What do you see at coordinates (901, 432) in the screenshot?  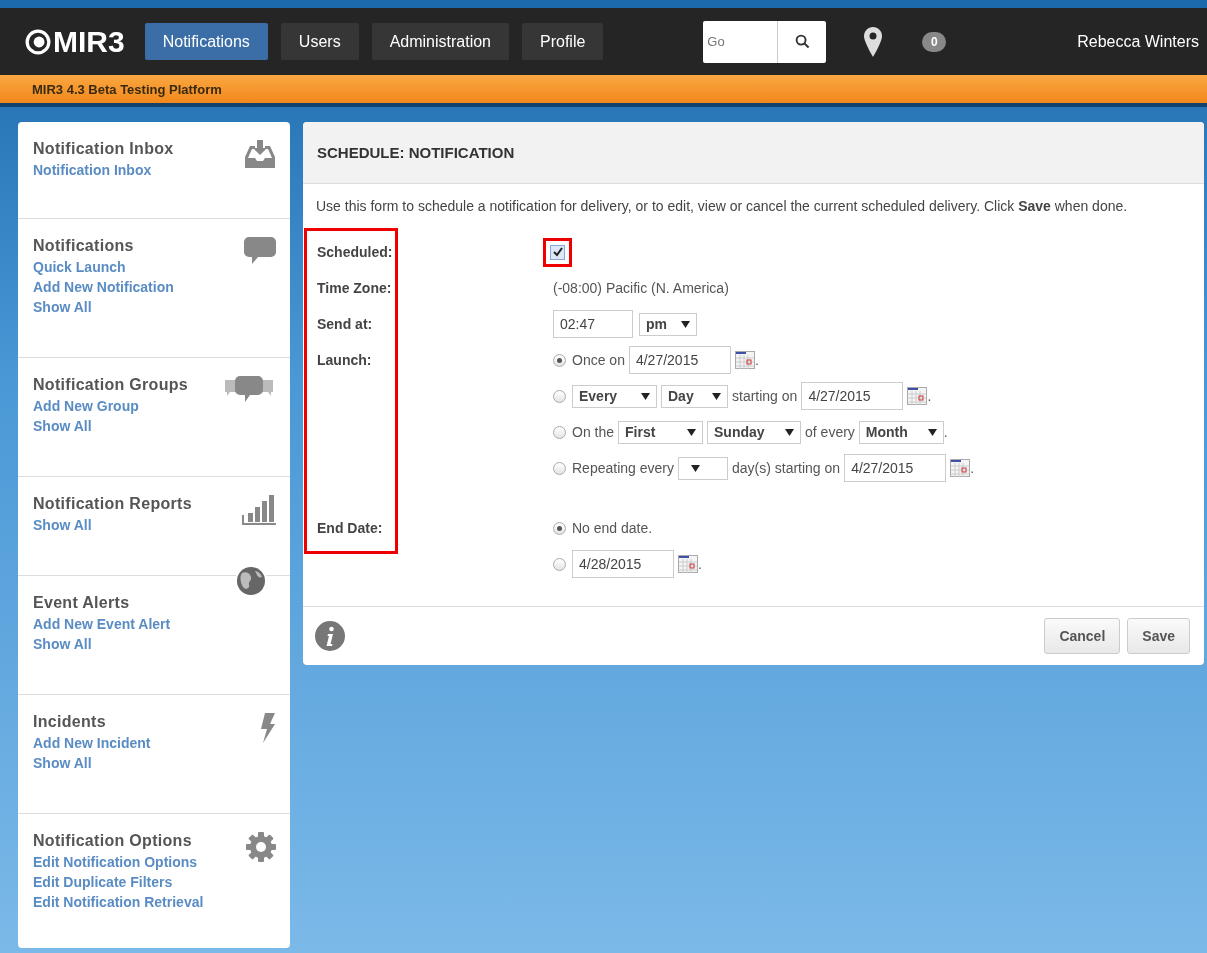 I see `dropdown: Month` at bounding box center [901, 432].